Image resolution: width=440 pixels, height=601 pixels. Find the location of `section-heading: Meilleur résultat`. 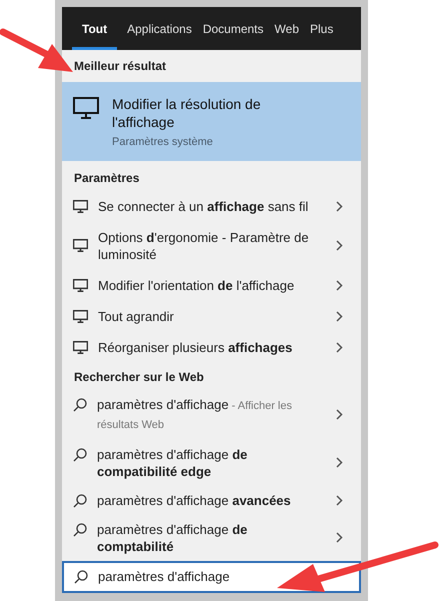

section-heading: Meilleur résultat is located at coordinates (120, 66).